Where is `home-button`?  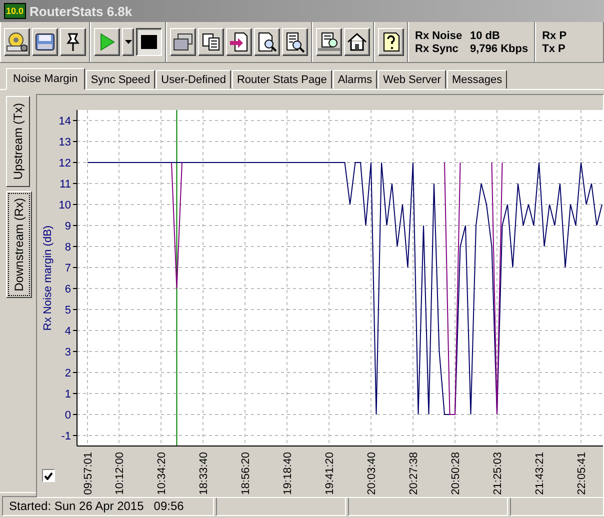
home-button is located at coordinates (357, 42).